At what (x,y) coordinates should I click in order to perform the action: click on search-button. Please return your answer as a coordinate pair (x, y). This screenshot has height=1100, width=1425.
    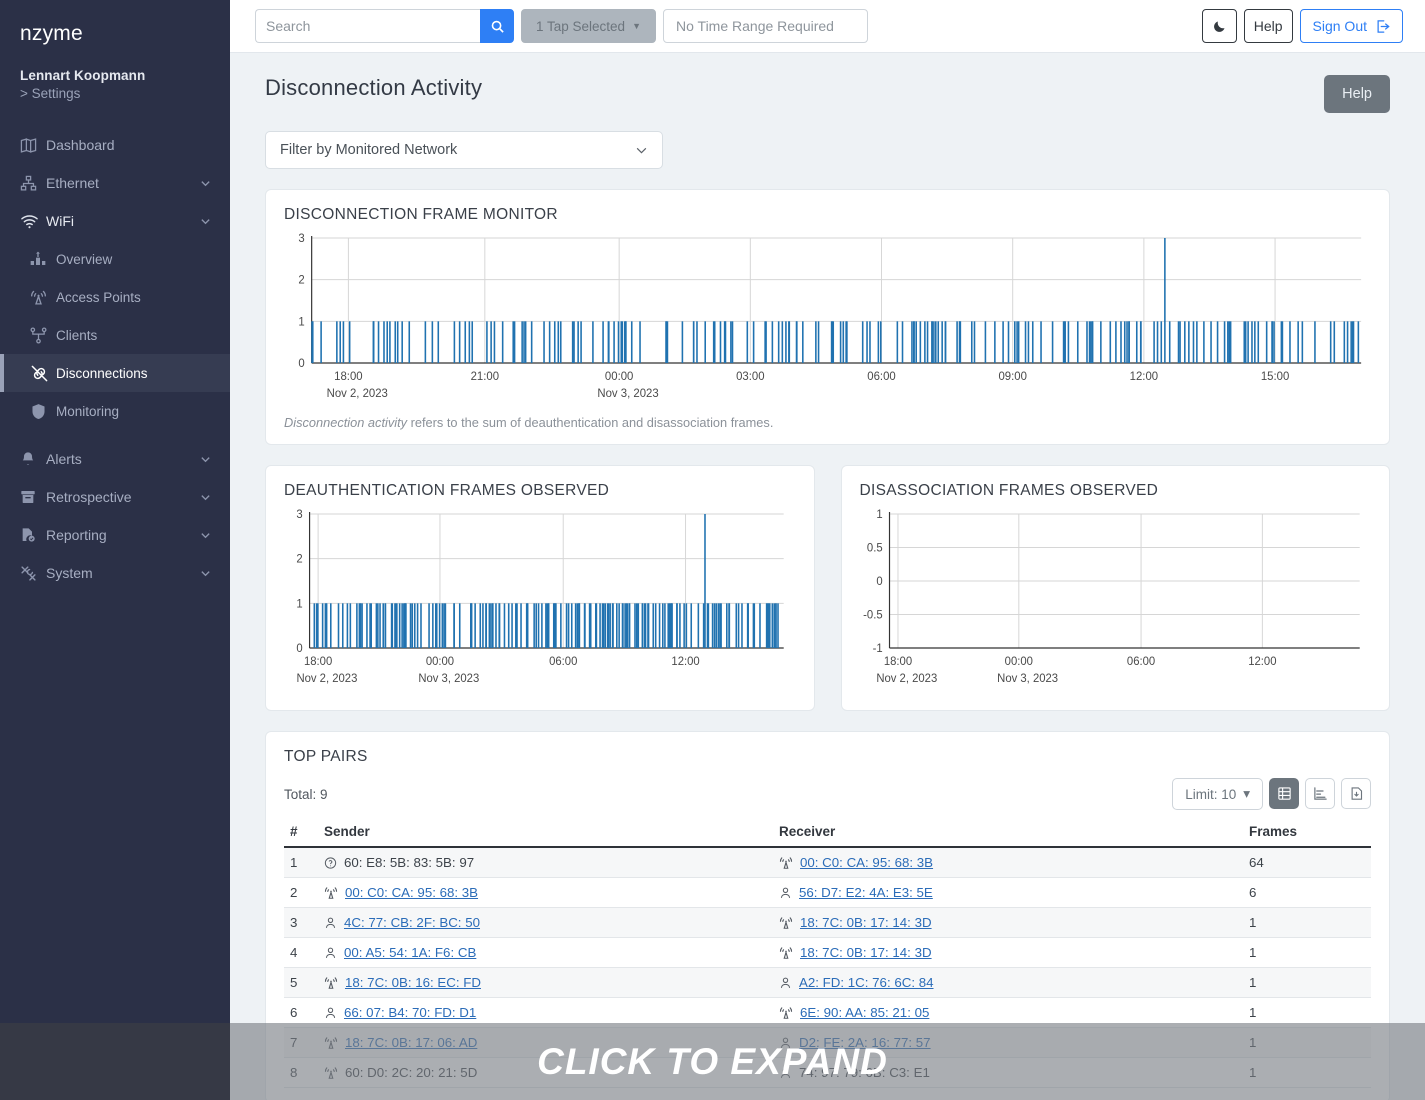
    Looking at the image, I should click on (497, 26).